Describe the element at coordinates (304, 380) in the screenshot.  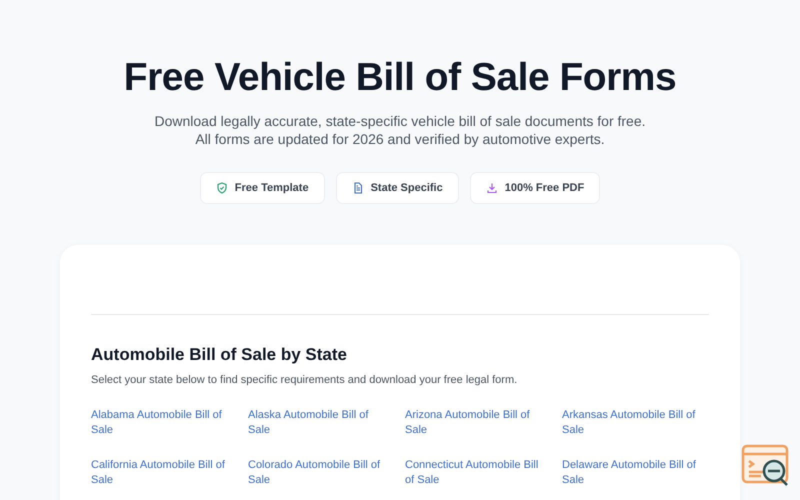
I see `section-description: Select your state below to find specific requirements and download your free legal form.` at that location.